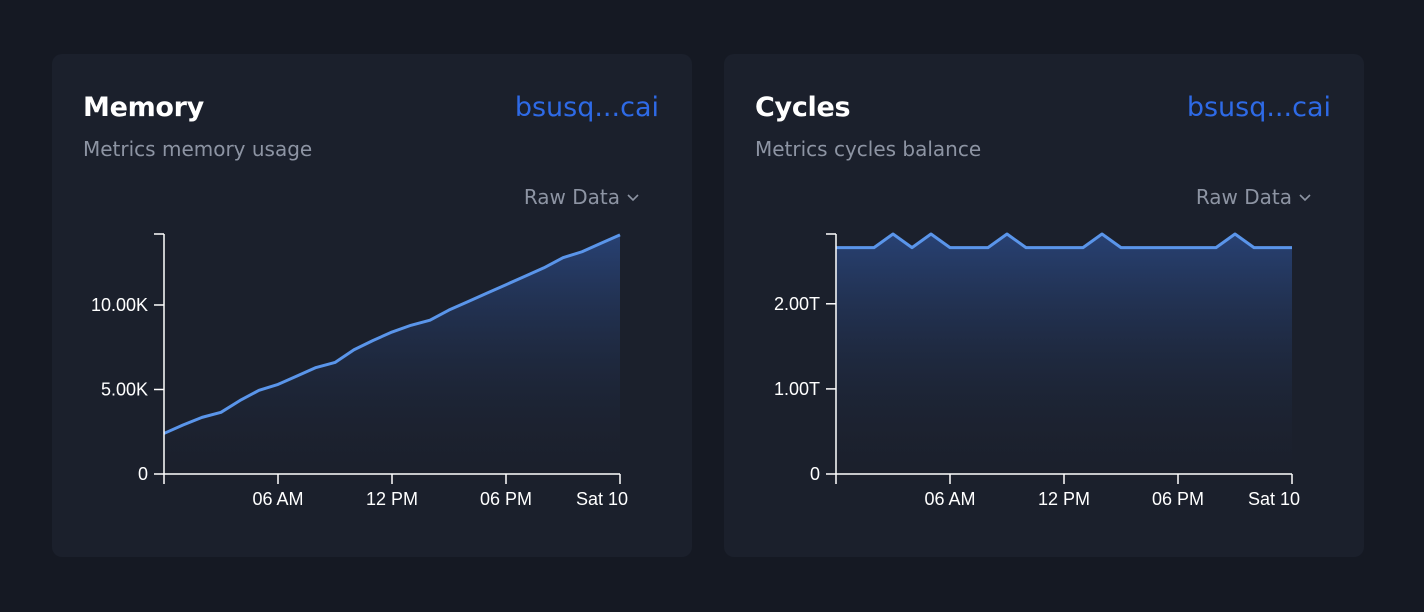 This screenshot has height=612, width=1424. What do you see at coordinates (119, 305) in the screenshot?
I see `y-tick-label: 10.00K` at bounding box center [119, 305].